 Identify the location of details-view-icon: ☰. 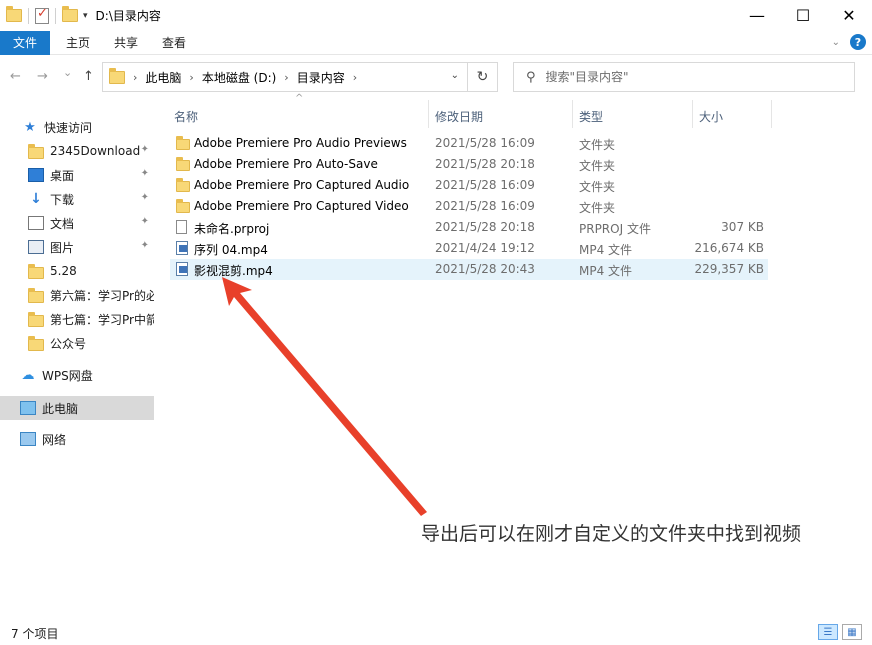
(828, 632).